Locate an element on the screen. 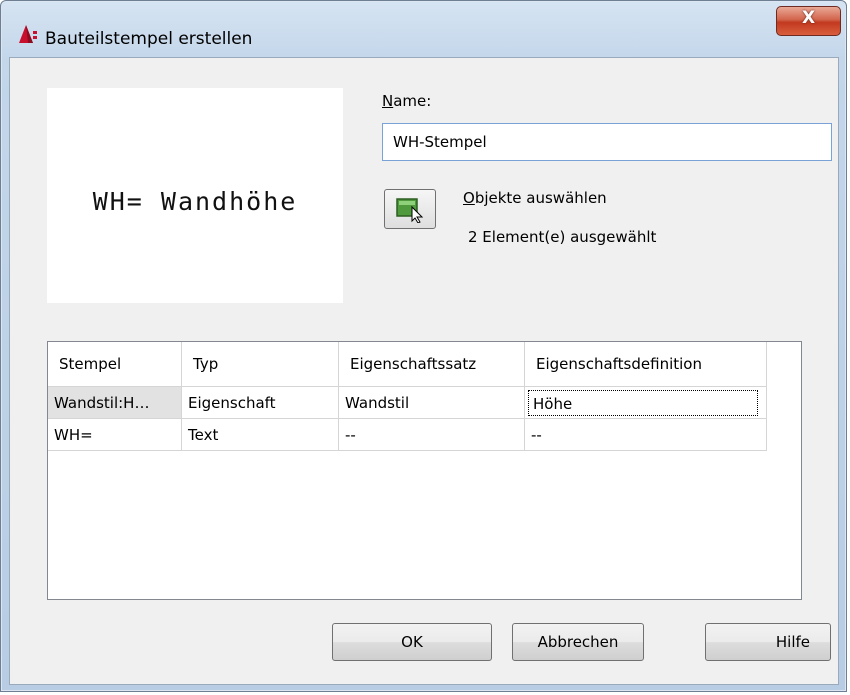  name-label-rest: ame: is located at coordinates (412, 101).